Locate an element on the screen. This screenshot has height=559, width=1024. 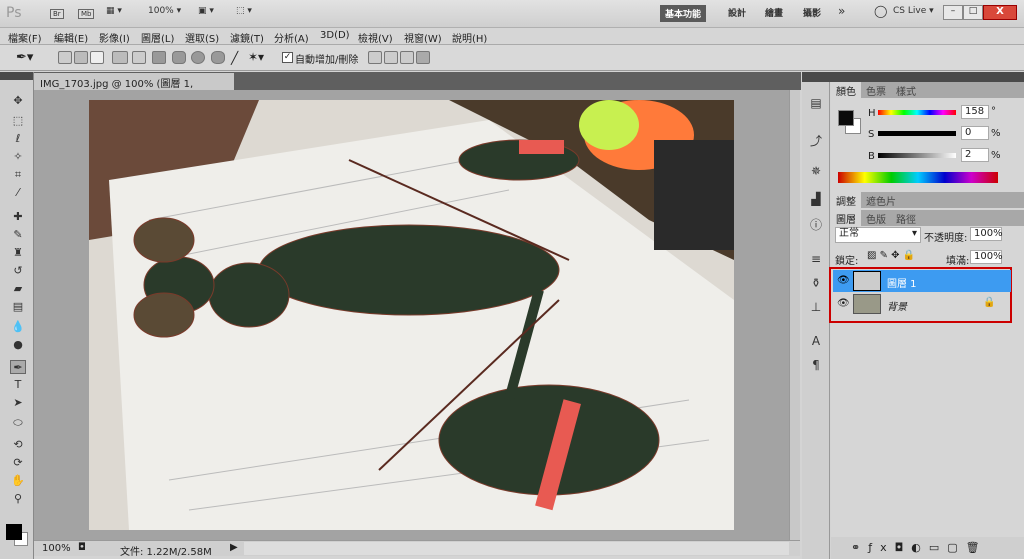
zoom-tool-icon: ⚲ is located at coordinates (18, 499).